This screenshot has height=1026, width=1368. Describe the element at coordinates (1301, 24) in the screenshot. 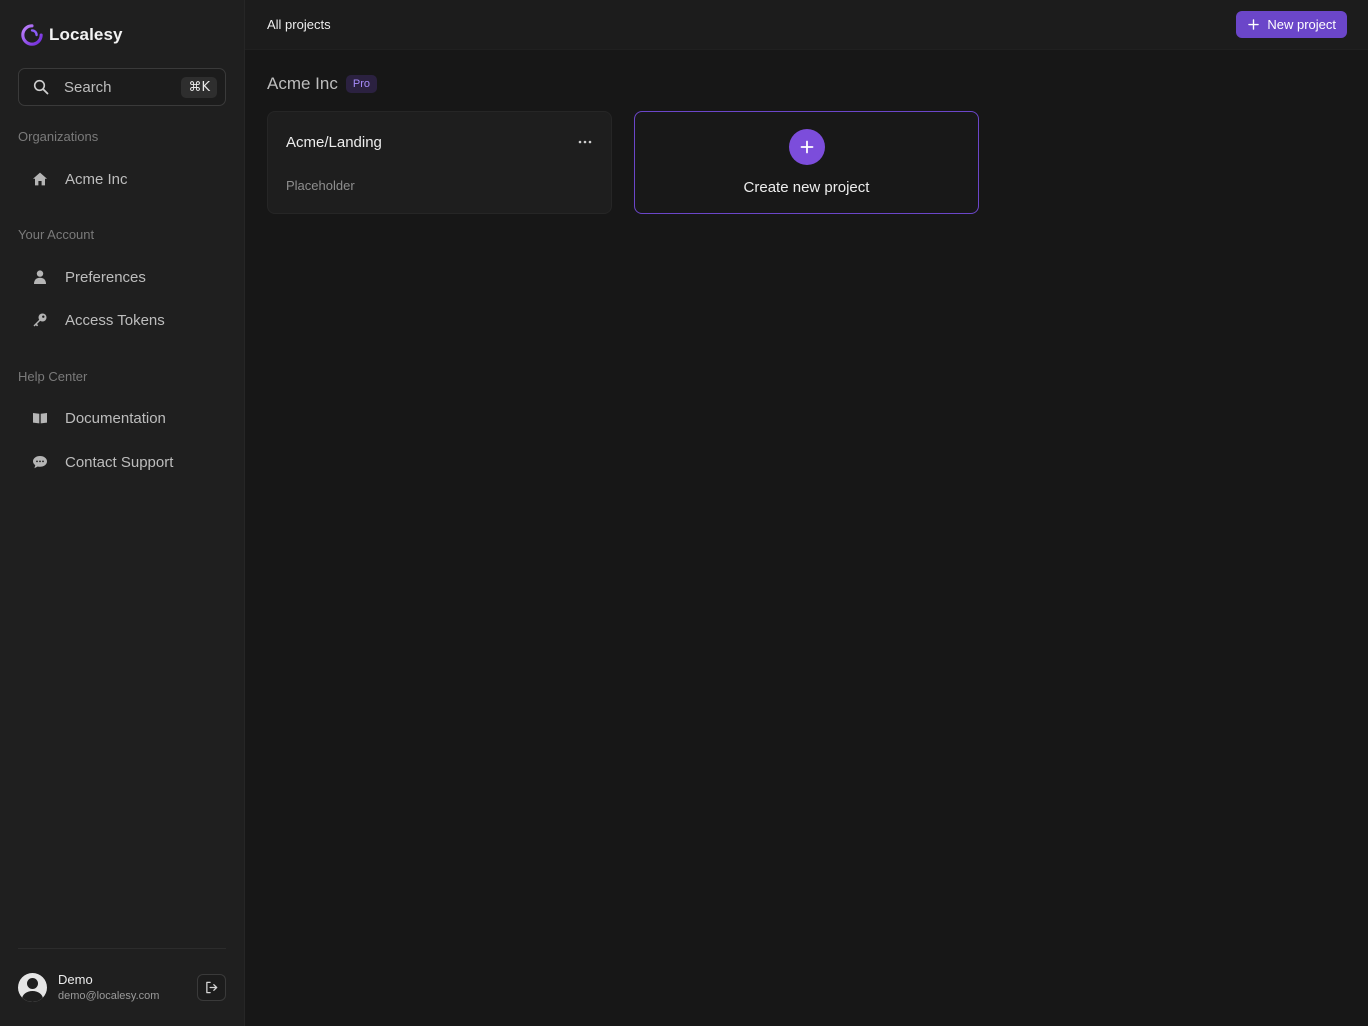

I see `new-project-label: New project` at that location.